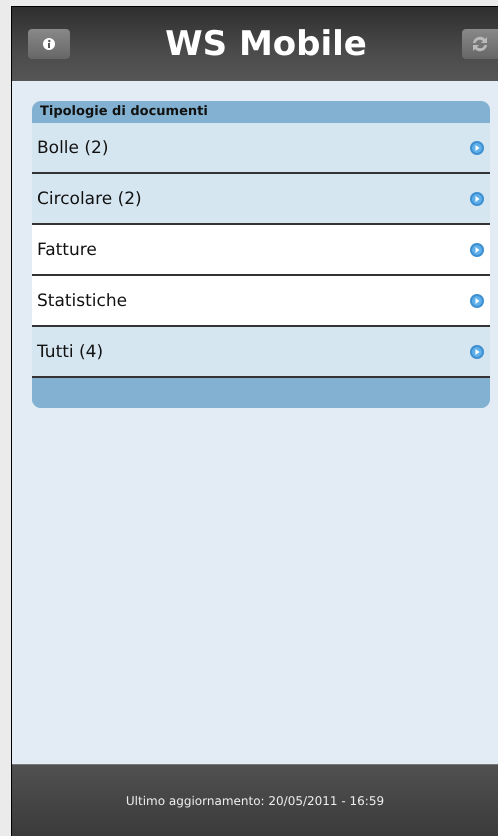  I want to click on info-icon, so click(49, 44).